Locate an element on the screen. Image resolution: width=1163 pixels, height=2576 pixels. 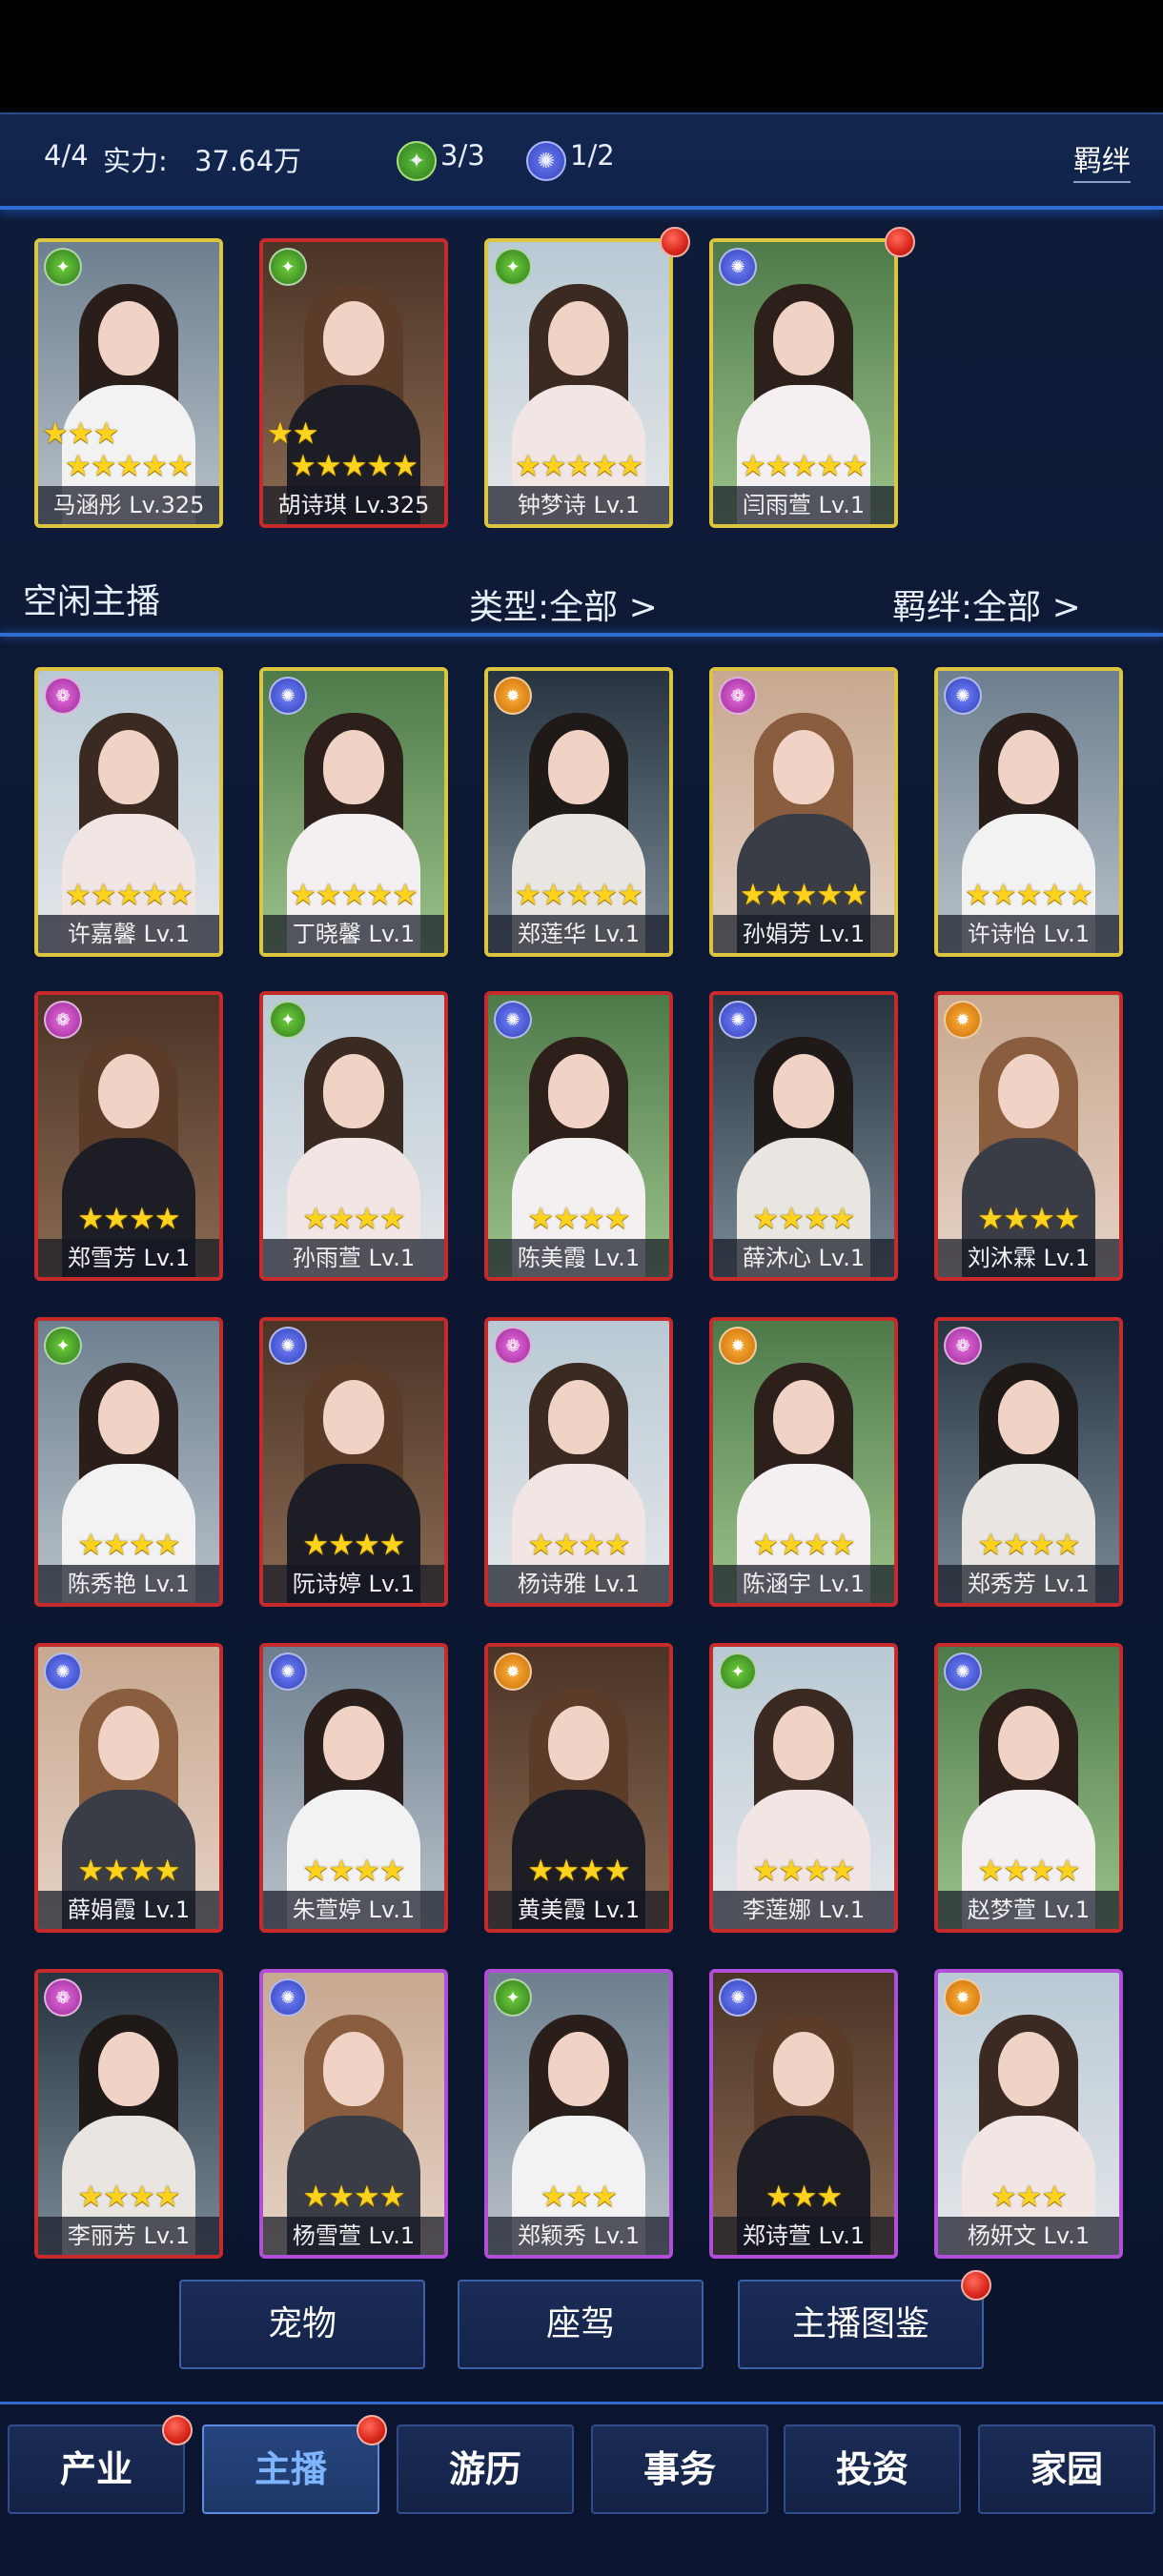
bond-filter: 羁绊:全部 > is located at coordinates (986, 604).